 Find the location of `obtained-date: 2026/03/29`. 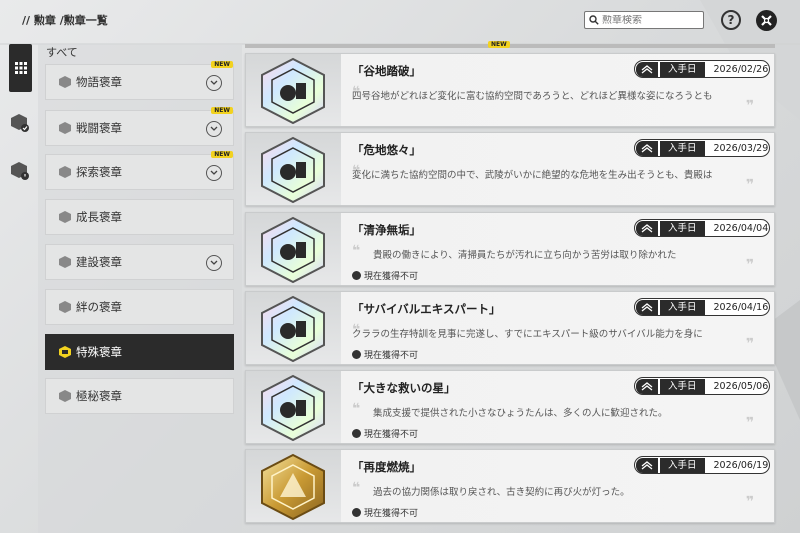

obtained-date: 2026/03/29 is located at coordinates (741, 148).